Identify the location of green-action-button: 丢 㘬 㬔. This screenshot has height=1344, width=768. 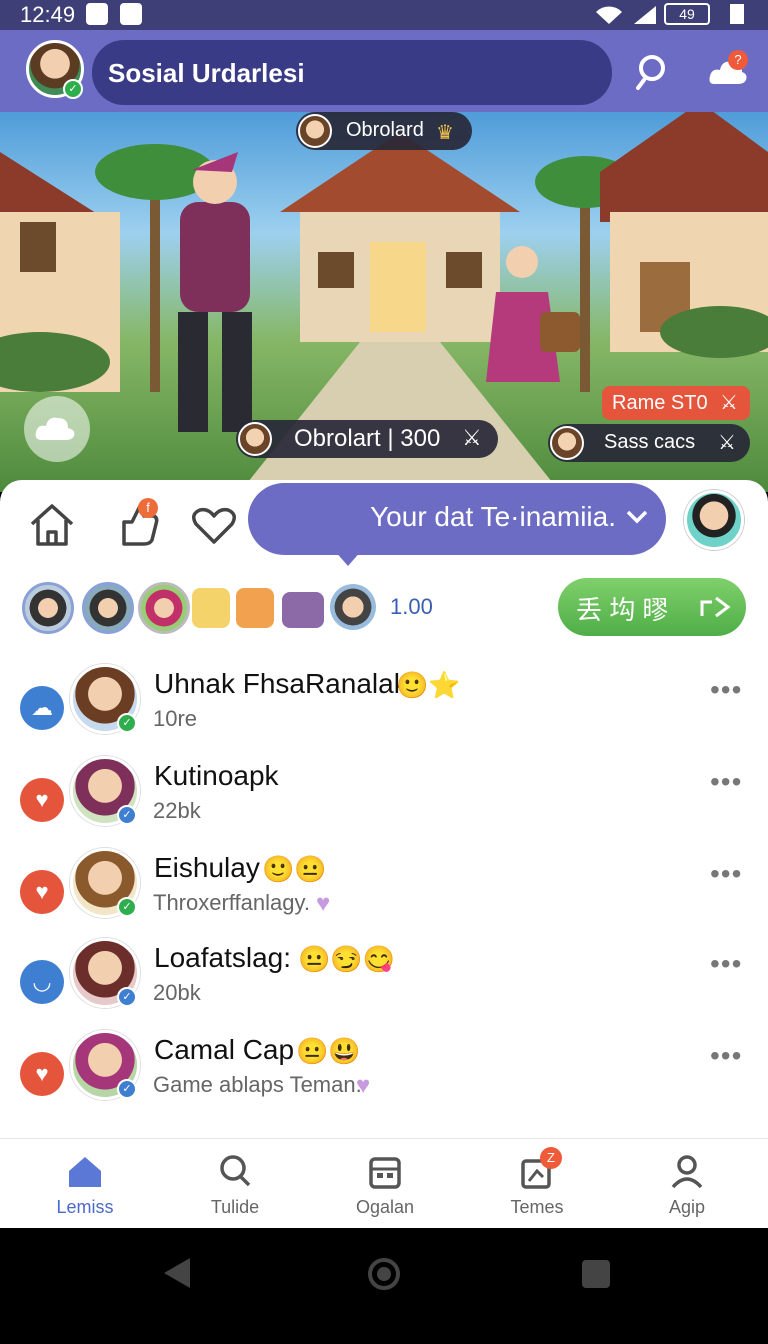
(652, 607).